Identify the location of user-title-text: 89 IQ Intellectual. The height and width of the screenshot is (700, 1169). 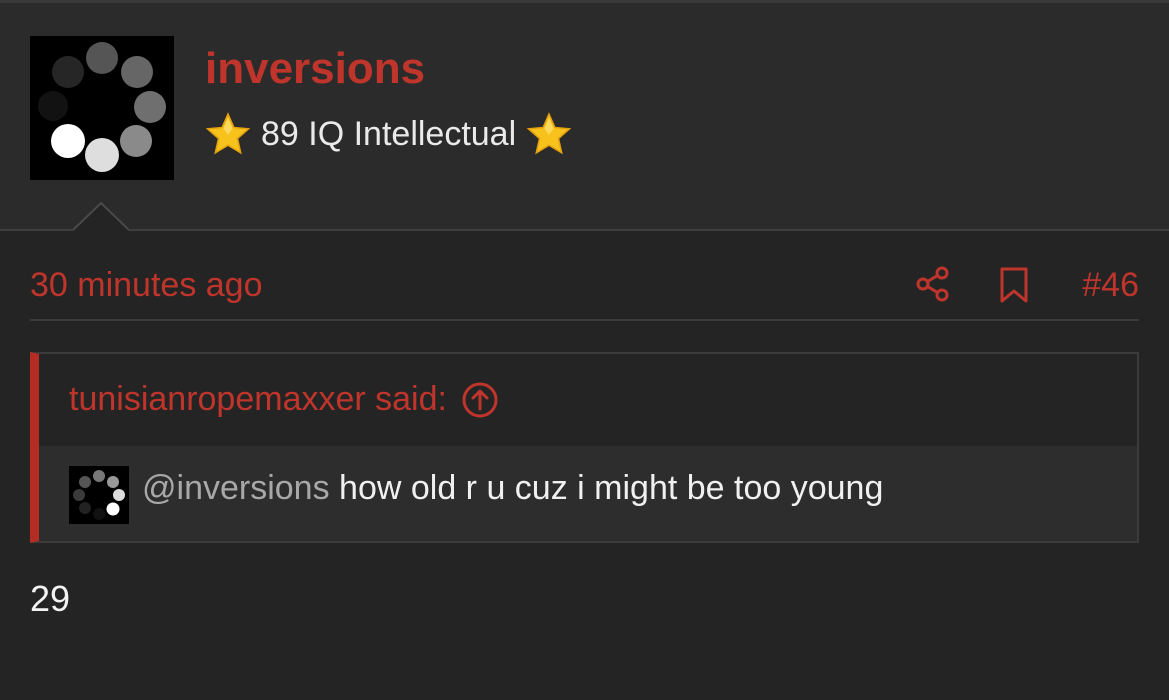
(389, 133).